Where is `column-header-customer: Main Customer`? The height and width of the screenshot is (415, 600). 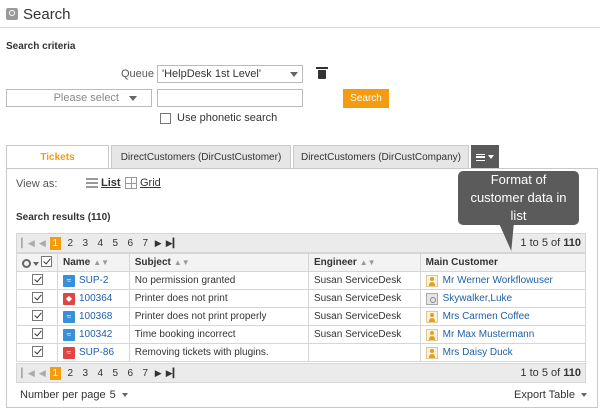
column-header-customer: Main Customer is located at coordinates (503, 262).